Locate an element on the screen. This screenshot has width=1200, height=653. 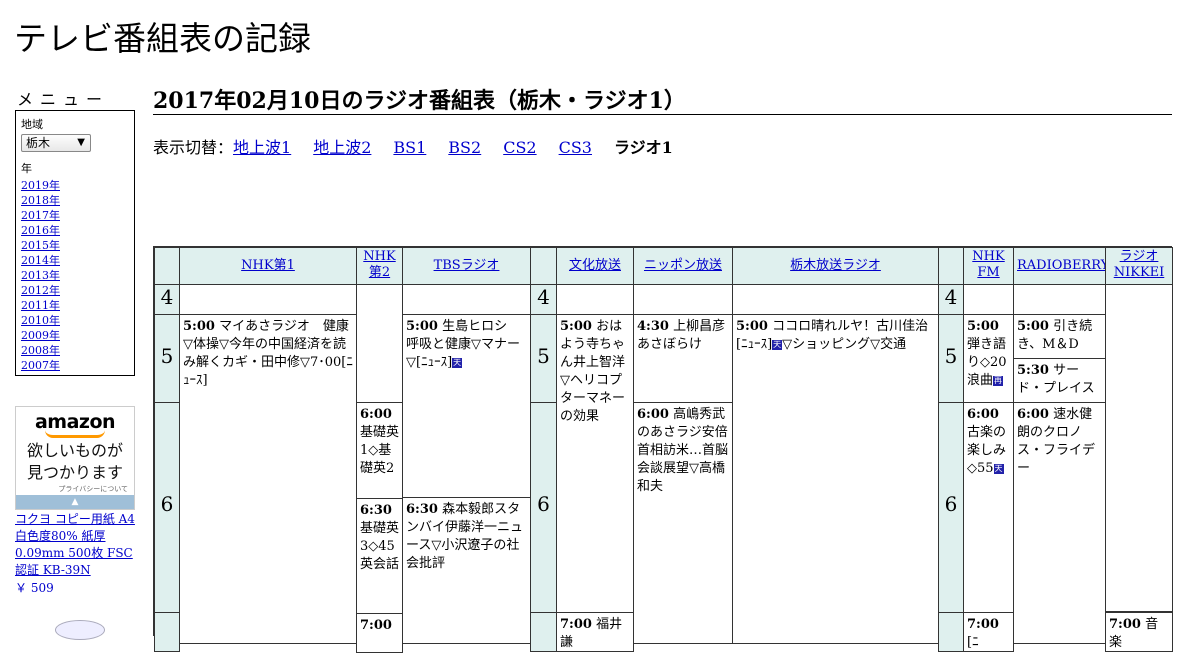
program-cell: 5:00 引き続き、M＆D is located at coordinates (1059, 336).